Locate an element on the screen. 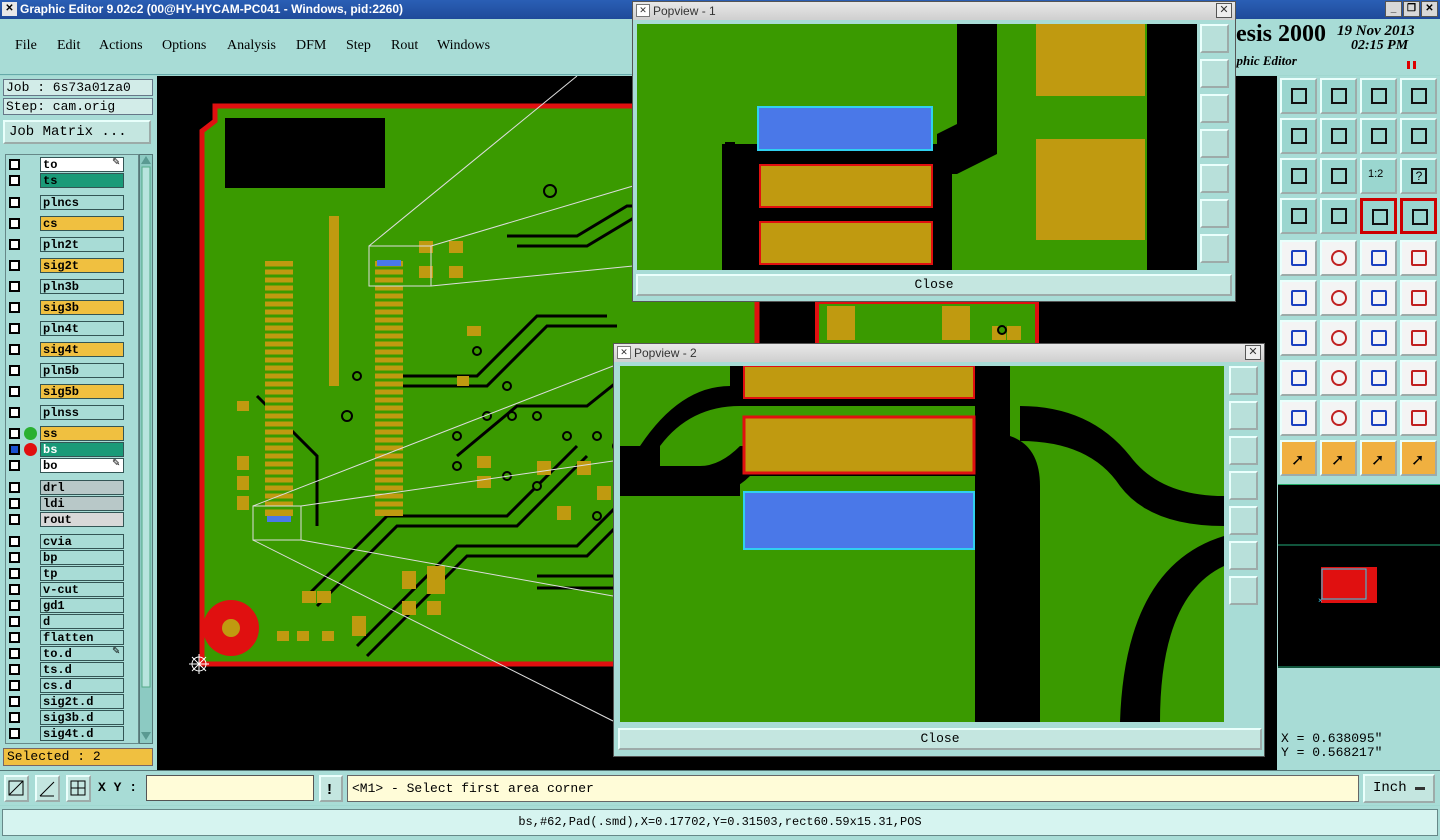  layer-label: bs is located at coordinates (82, 449).